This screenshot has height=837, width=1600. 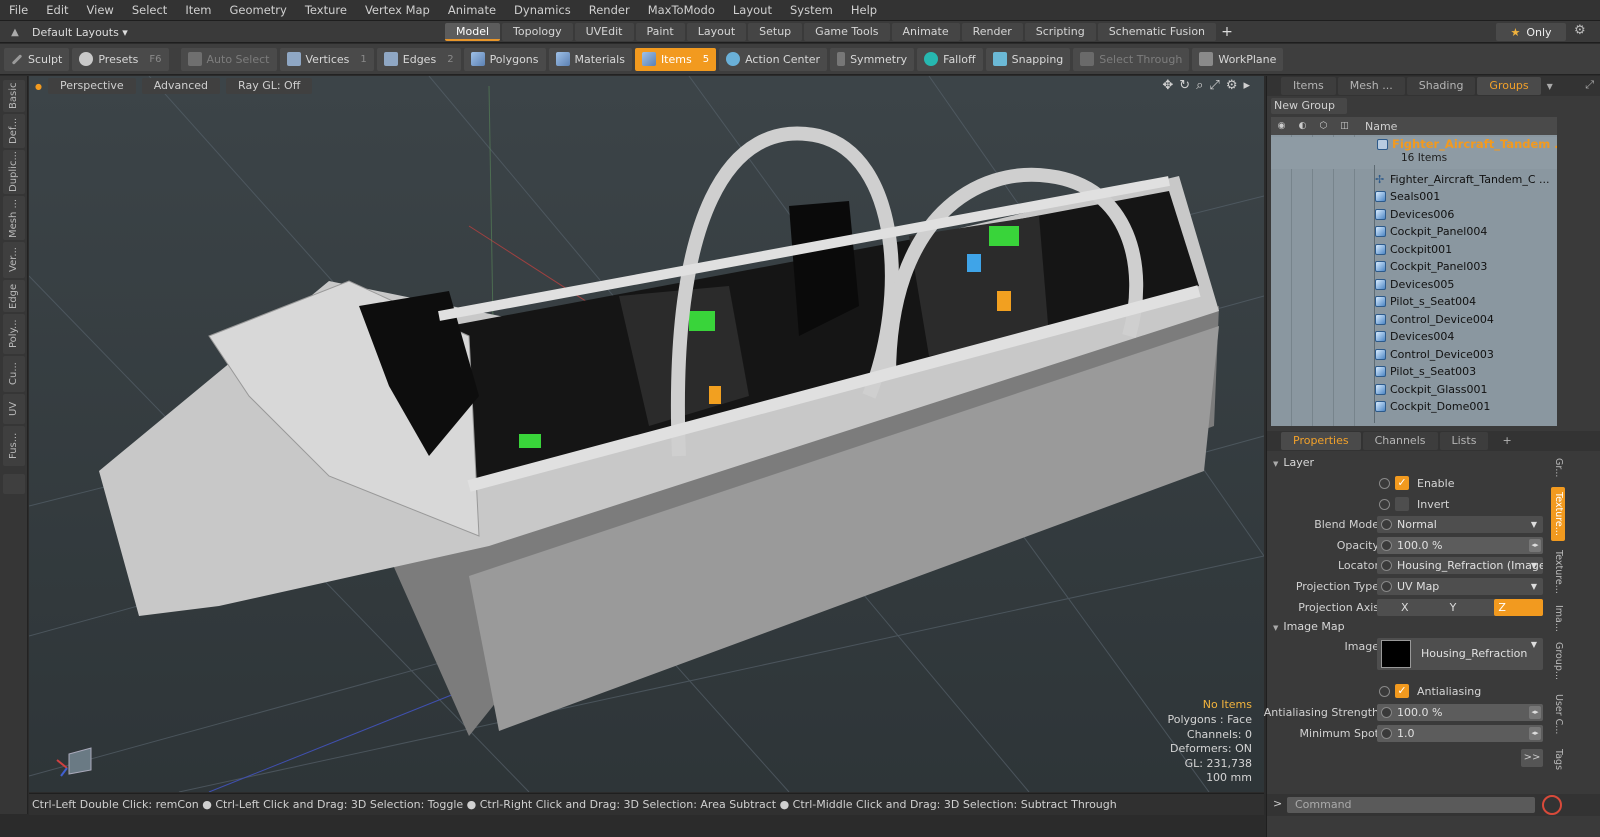 I want to click on aa-strength-field: 100.0 % ◂▸, so click(x=1460, y=712).